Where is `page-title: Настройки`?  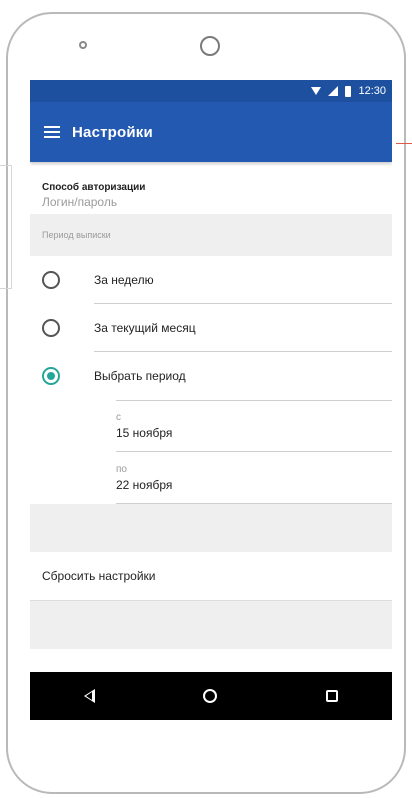
page-title: Настройки is located at coordinates (112, 132).